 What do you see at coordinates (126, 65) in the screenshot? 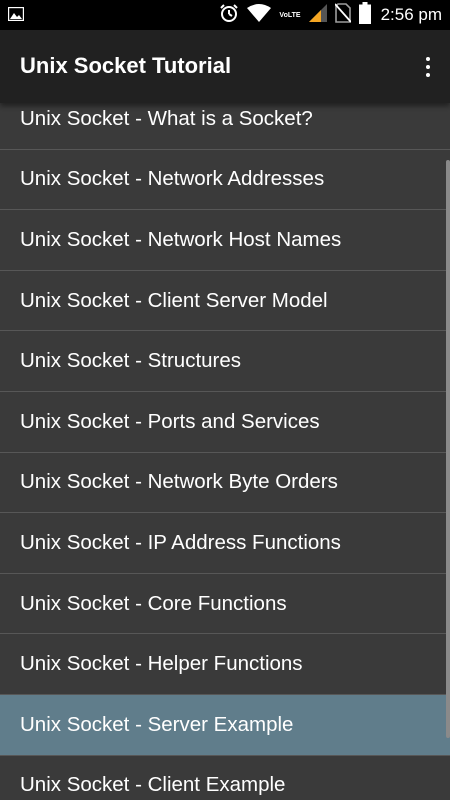
I see `app-title: Unix Socket Tutorial` at bounding box center [126, 65].